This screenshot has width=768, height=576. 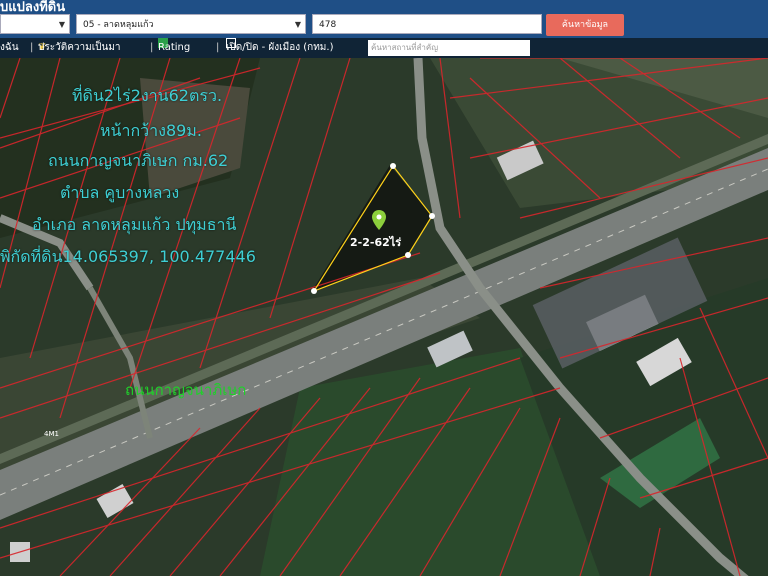 What do you see at coordinates (120, 192) in the screenshot?
I see `overlay-line-subdistrict: ตำบล คูบางหลวง` at bounding box center [120, 192].